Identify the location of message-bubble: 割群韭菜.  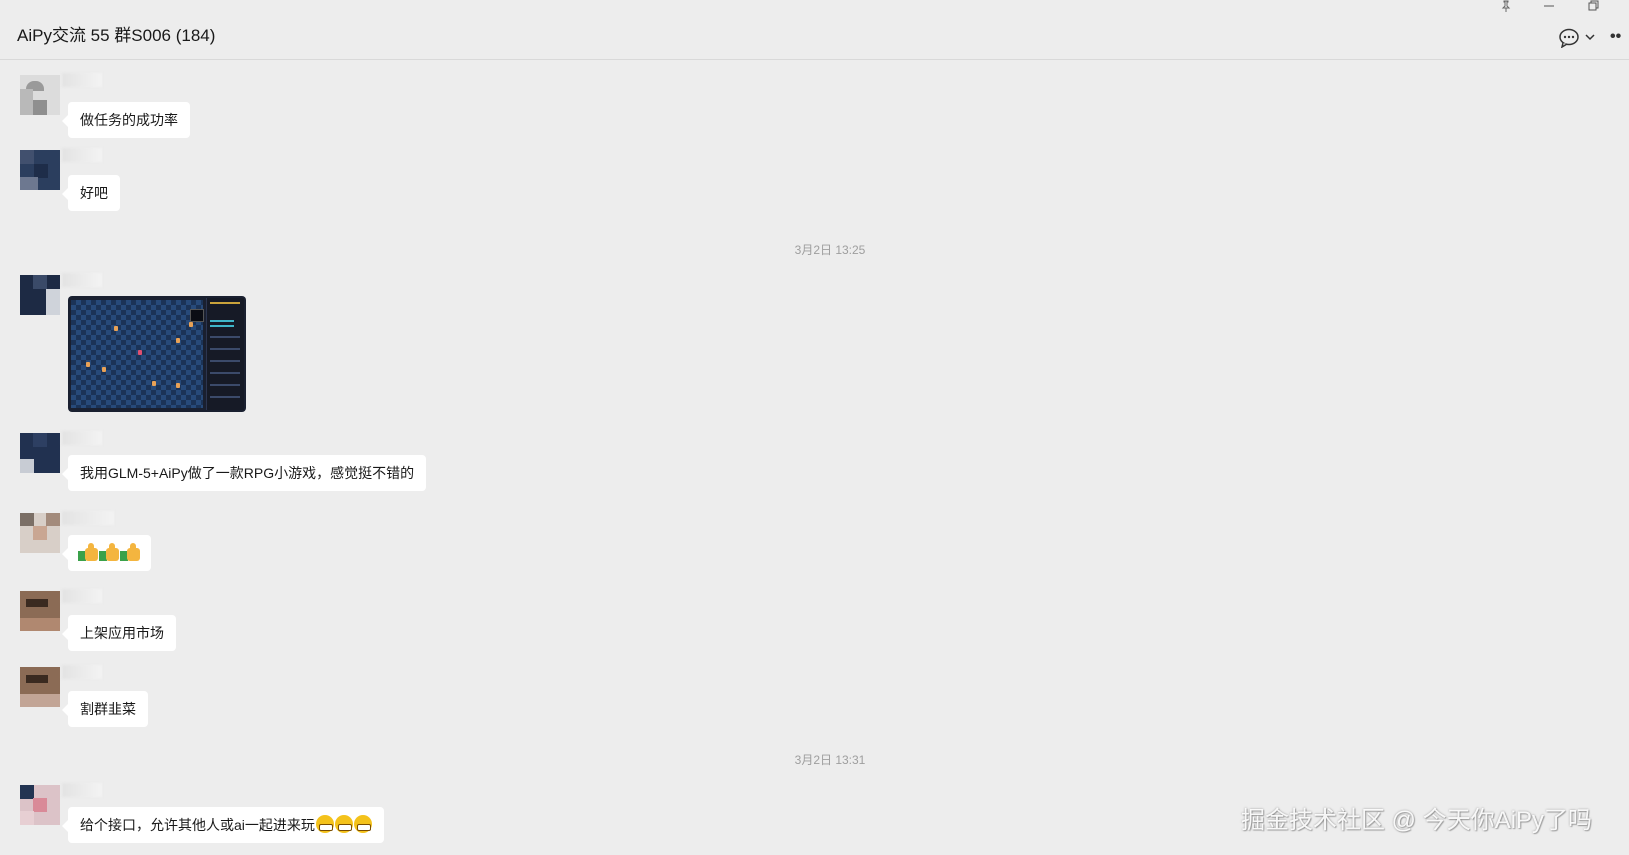
(105, 709).